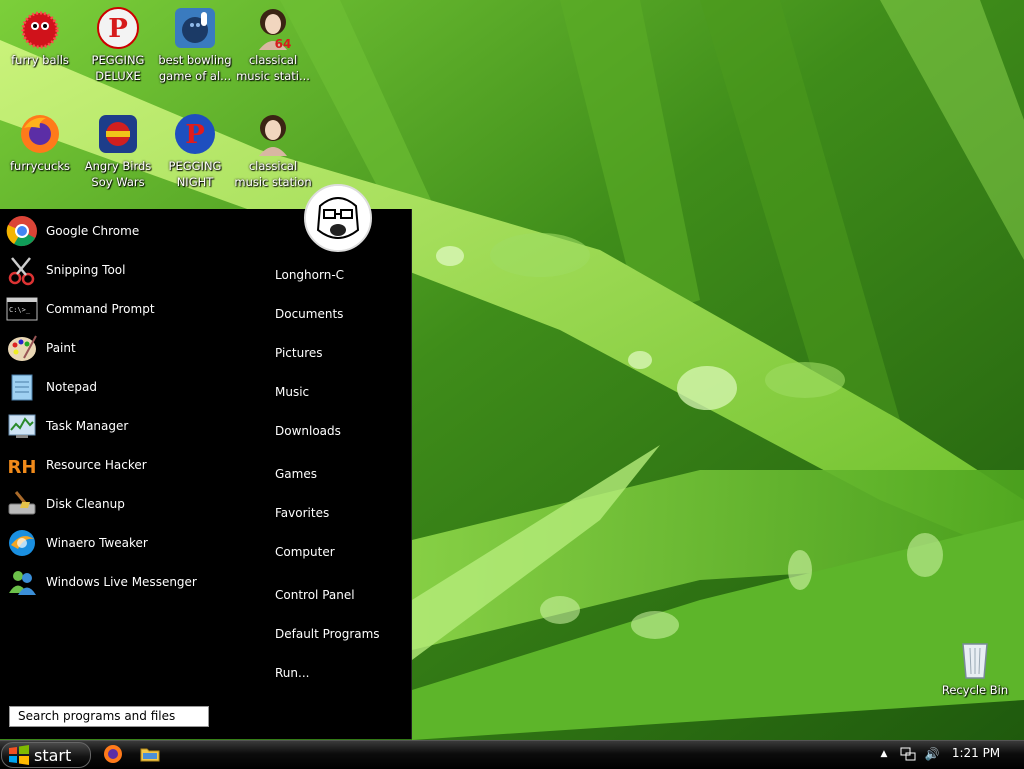 The height and width of the screenshot is (769, 1024). I want to click on program-label: Winaero Tweaker, so click(97, 543).